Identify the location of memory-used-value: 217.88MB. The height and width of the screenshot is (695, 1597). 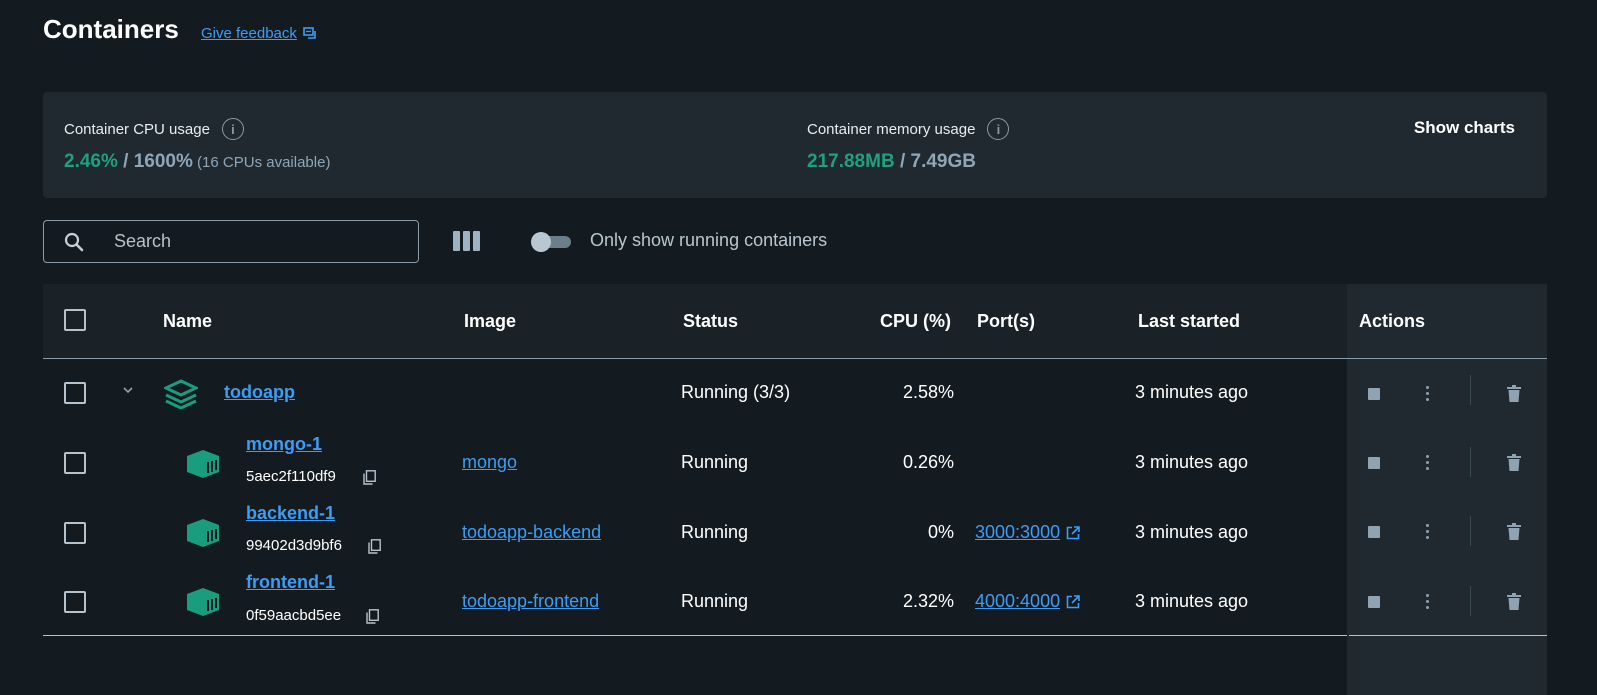
(851, 161).